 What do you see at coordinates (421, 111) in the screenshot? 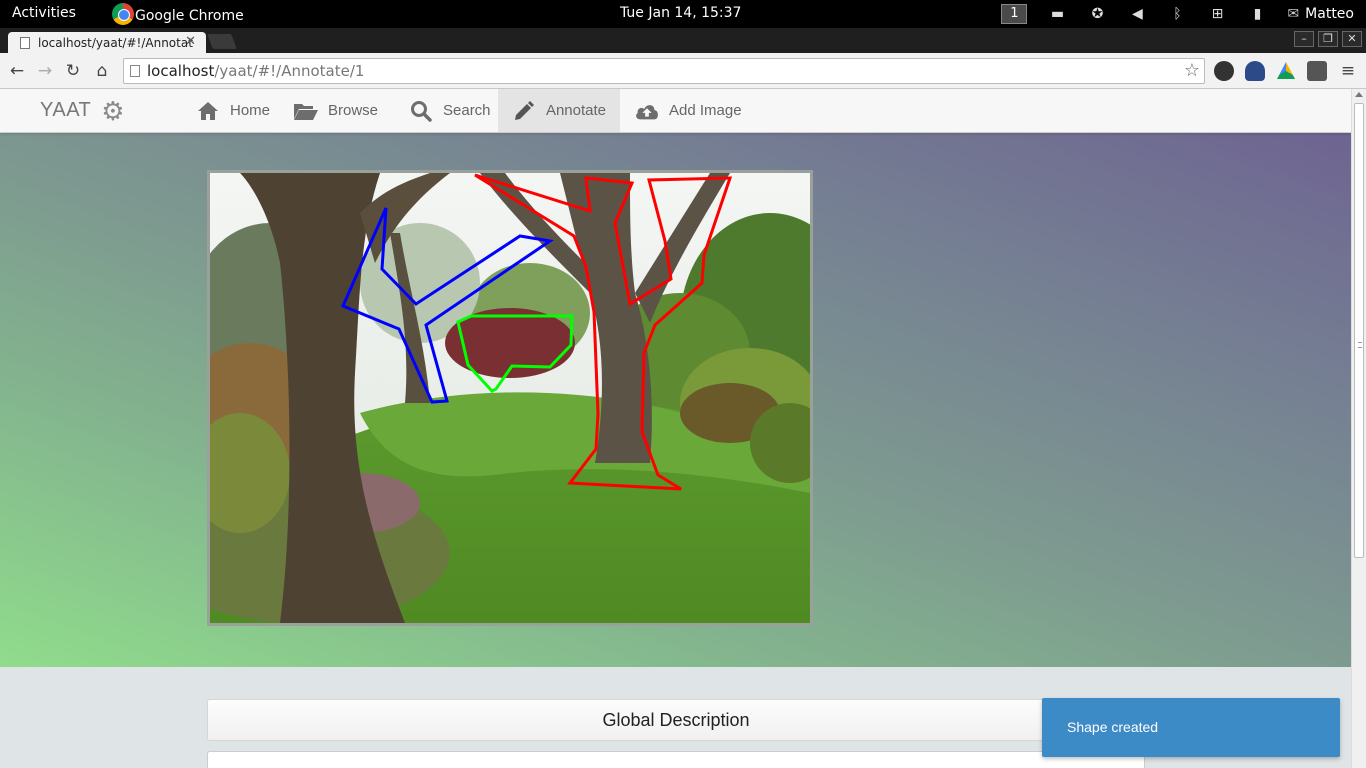
I see `search-icon` at bounding box center [421, 111].